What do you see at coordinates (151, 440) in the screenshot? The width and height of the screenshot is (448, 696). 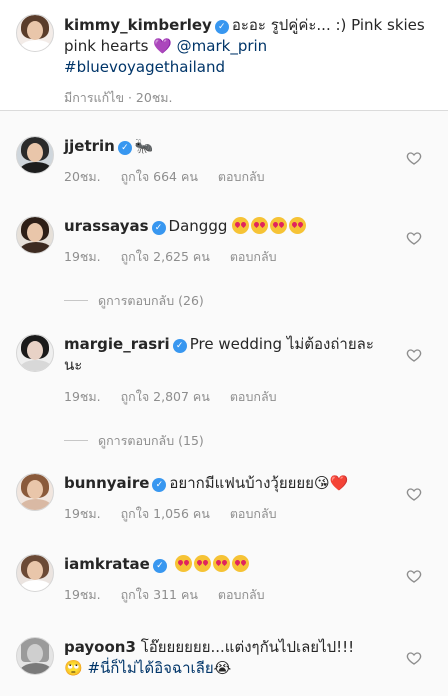 I see `view-replies-label: ดูการตอบกลับ (15)` at bounding box center [151, 440].